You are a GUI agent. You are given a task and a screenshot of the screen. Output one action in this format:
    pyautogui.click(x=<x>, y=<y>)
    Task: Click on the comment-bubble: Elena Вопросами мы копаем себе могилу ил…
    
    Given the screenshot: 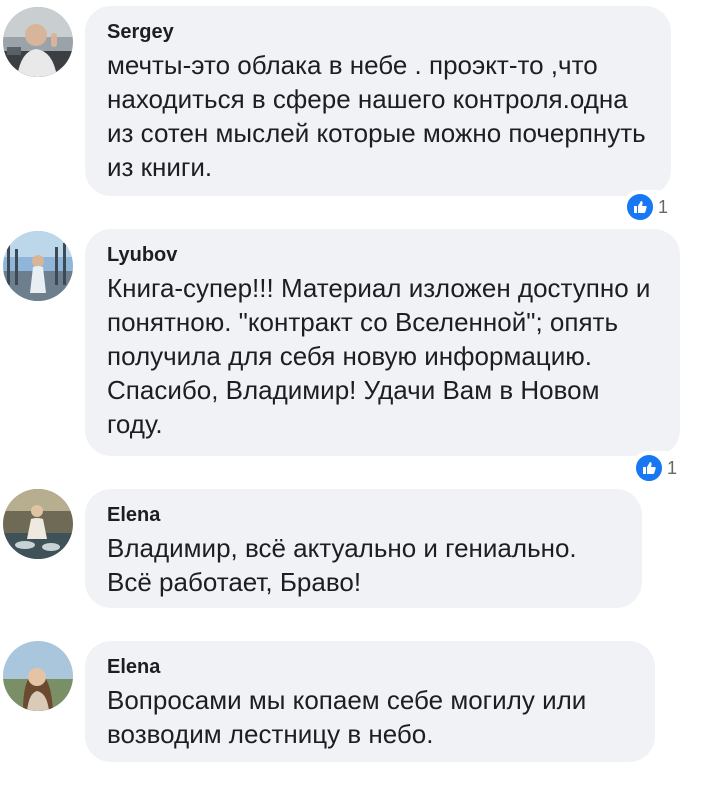 What is the action you would take?
    pyautogui.click(x=370, y=701)
    